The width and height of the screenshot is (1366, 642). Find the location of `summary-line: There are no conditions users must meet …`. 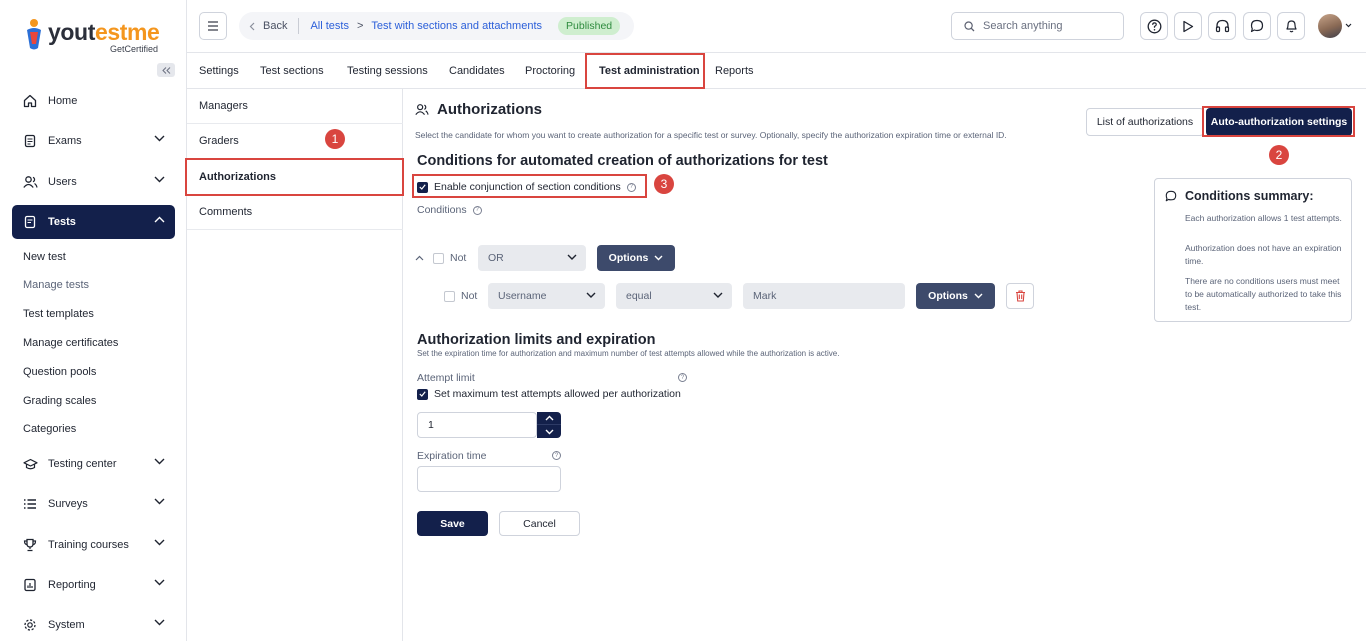

summary-line: There are no conditions users must meet … is located at coordinates (1263, 294).